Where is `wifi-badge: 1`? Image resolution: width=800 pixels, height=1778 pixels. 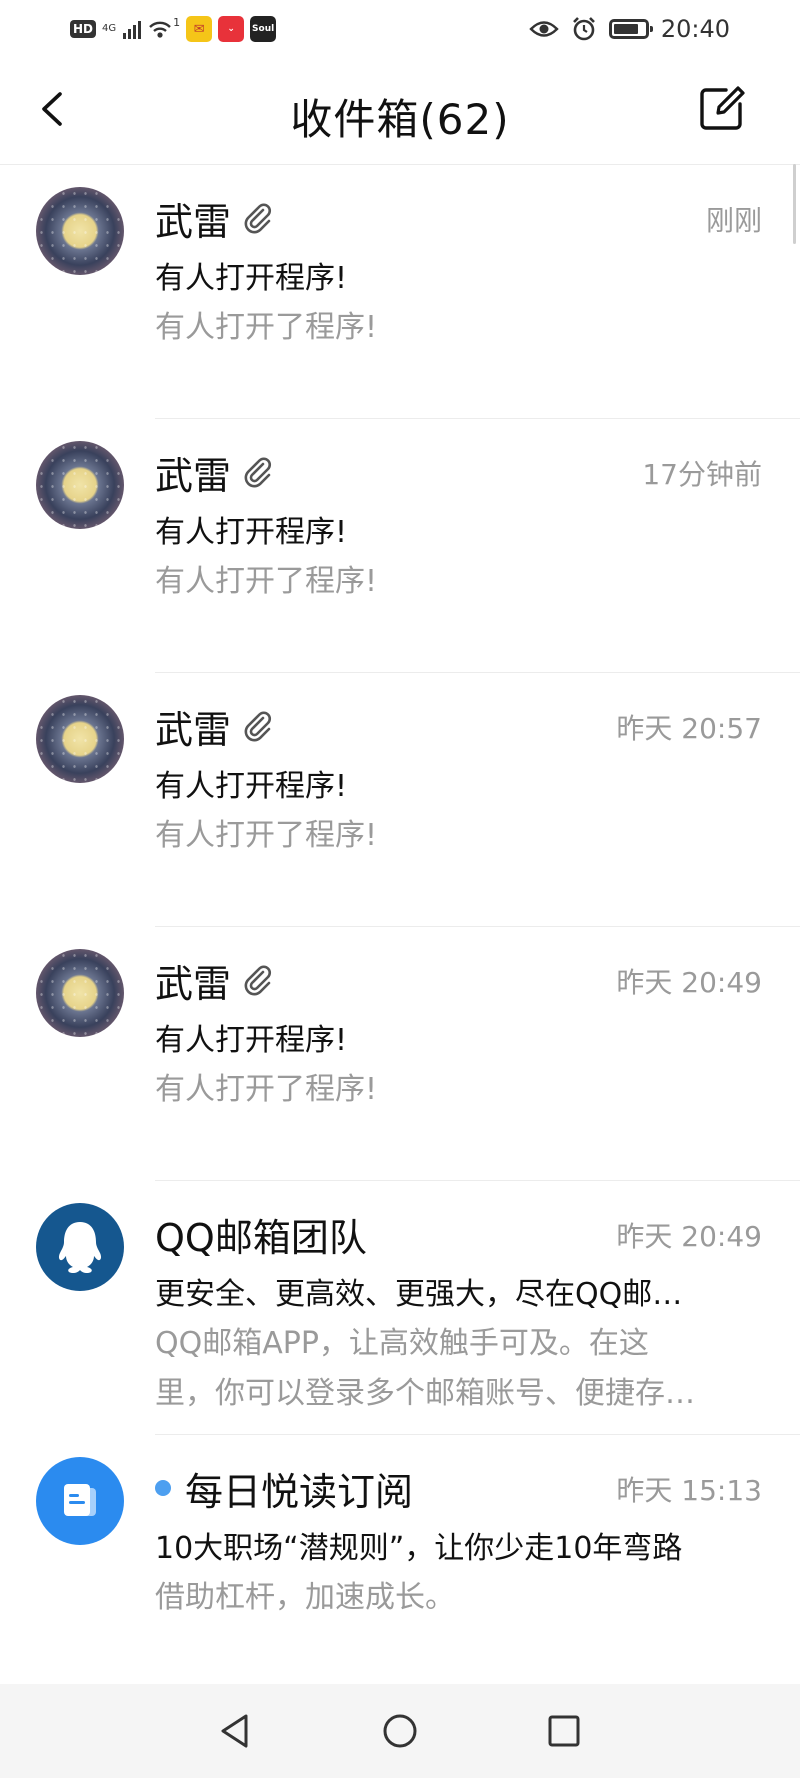 wifi-badge: 1 is located at coordinates (177, 22).